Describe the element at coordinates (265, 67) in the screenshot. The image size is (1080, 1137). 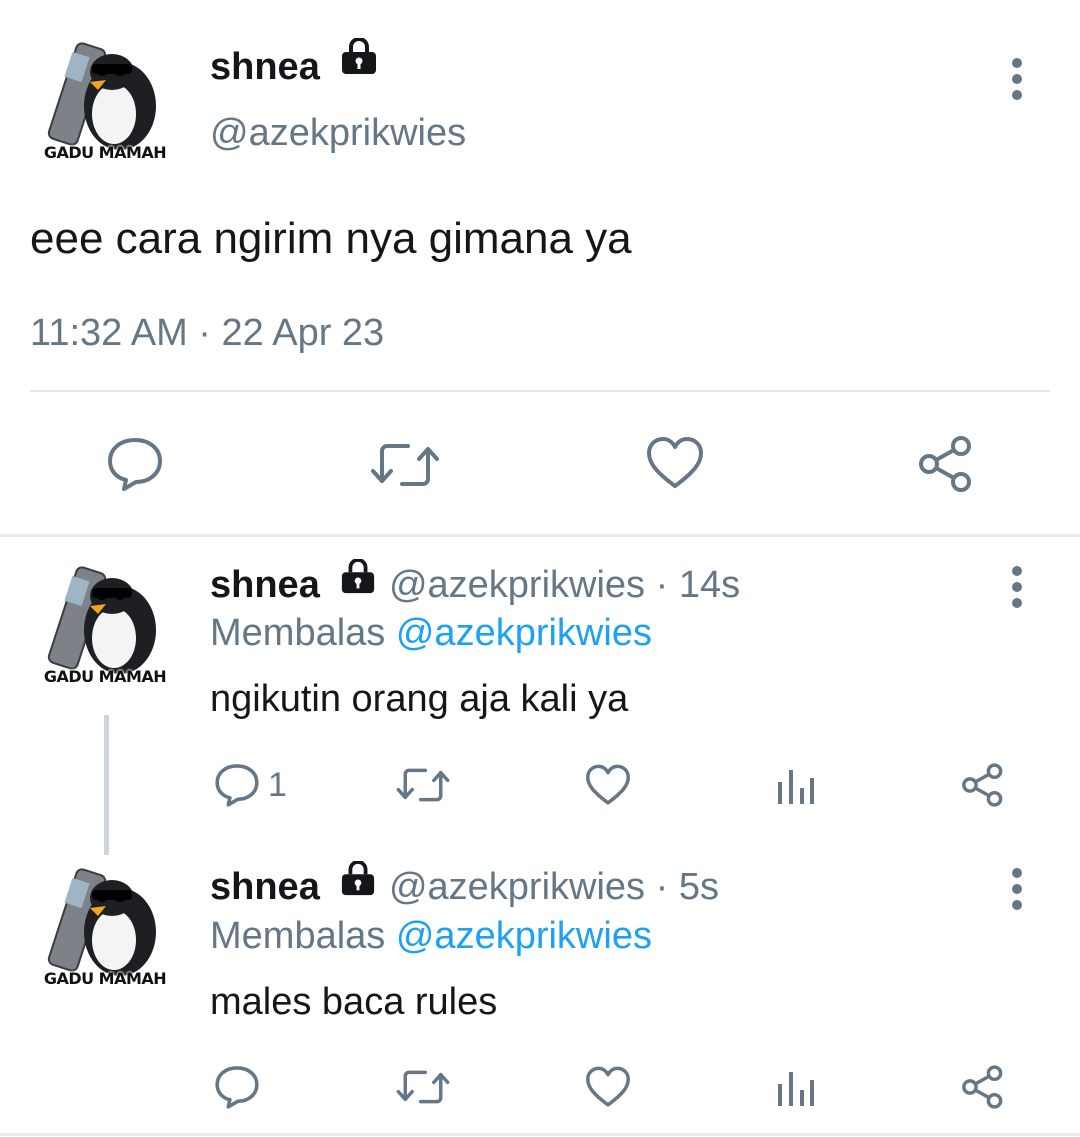
I see `display-name-text: shnea` at that location.